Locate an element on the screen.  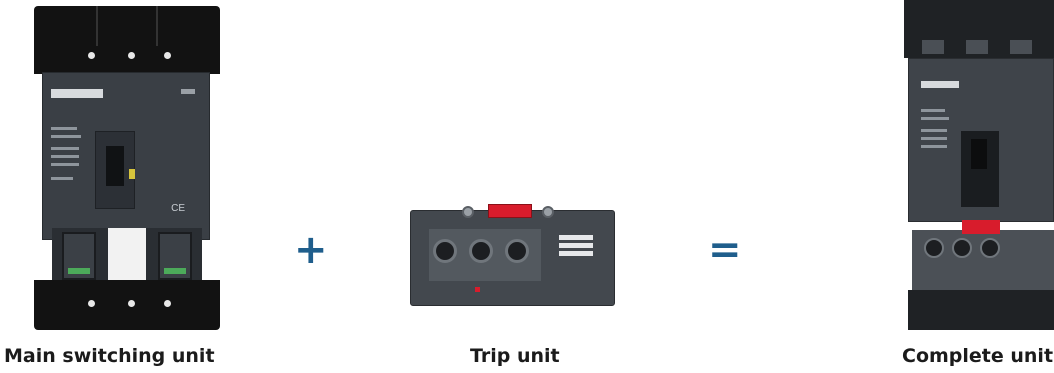
trip-unit-image is located at coordinates (512, 256).